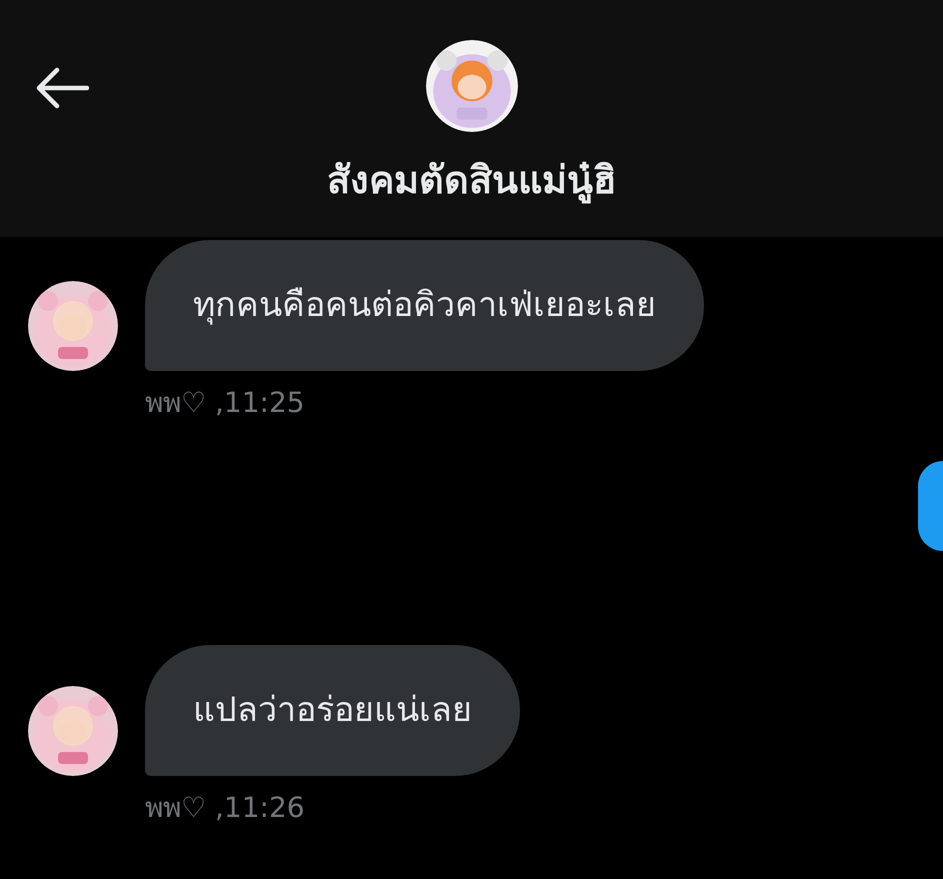  What do you see at coordinates (62, 88) in the screenshot?
I see `back-arrow-icon` at bounding box center [62, 88].